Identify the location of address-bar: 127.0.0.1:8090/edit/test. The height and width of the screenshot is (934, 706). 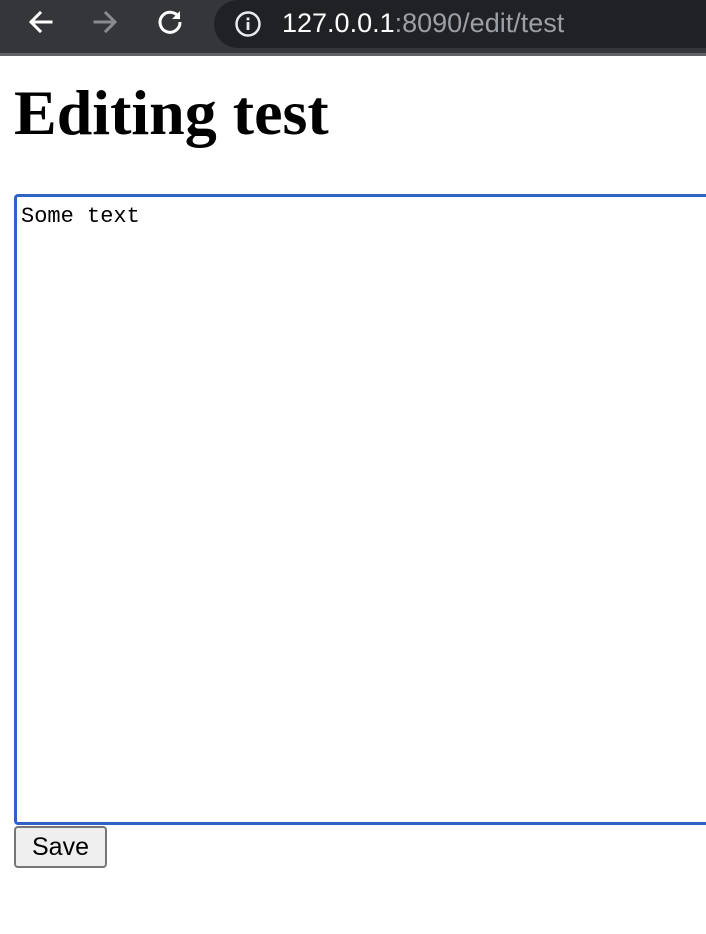
(460, 24).